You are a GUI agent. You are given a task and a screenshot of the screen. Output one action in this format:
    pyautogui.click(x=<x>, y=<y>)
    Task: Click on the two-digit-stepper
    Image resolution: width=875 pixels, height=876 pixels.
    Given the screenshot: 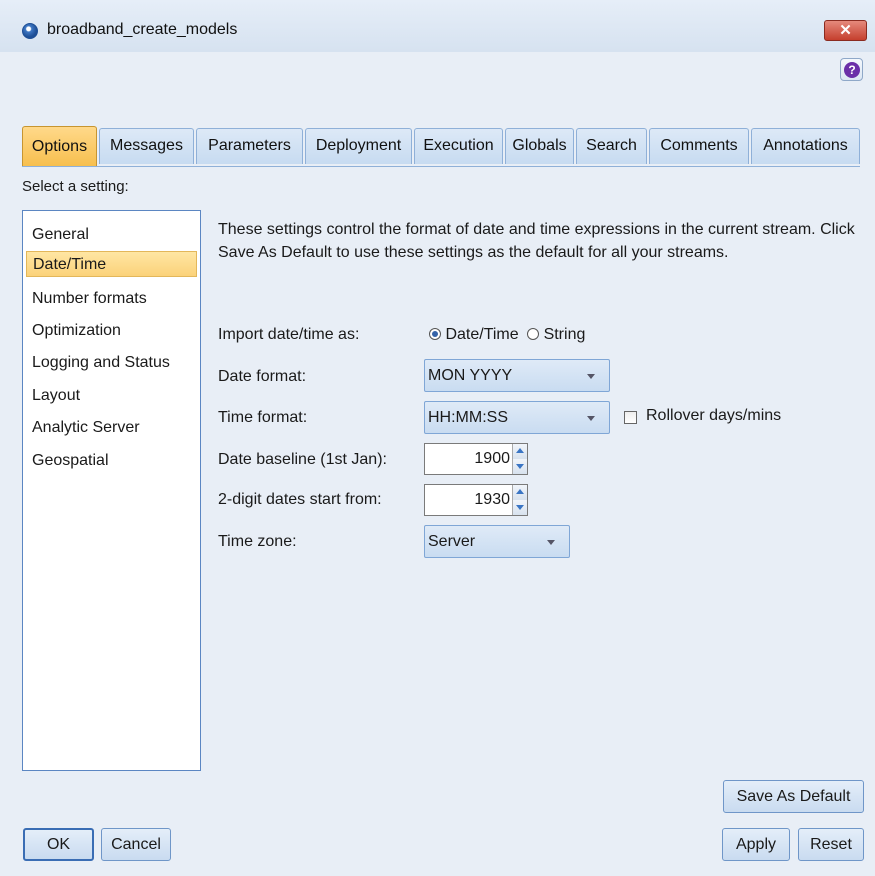 What is the action you would take?
    pyautogui.click(x=519, y=500)
    